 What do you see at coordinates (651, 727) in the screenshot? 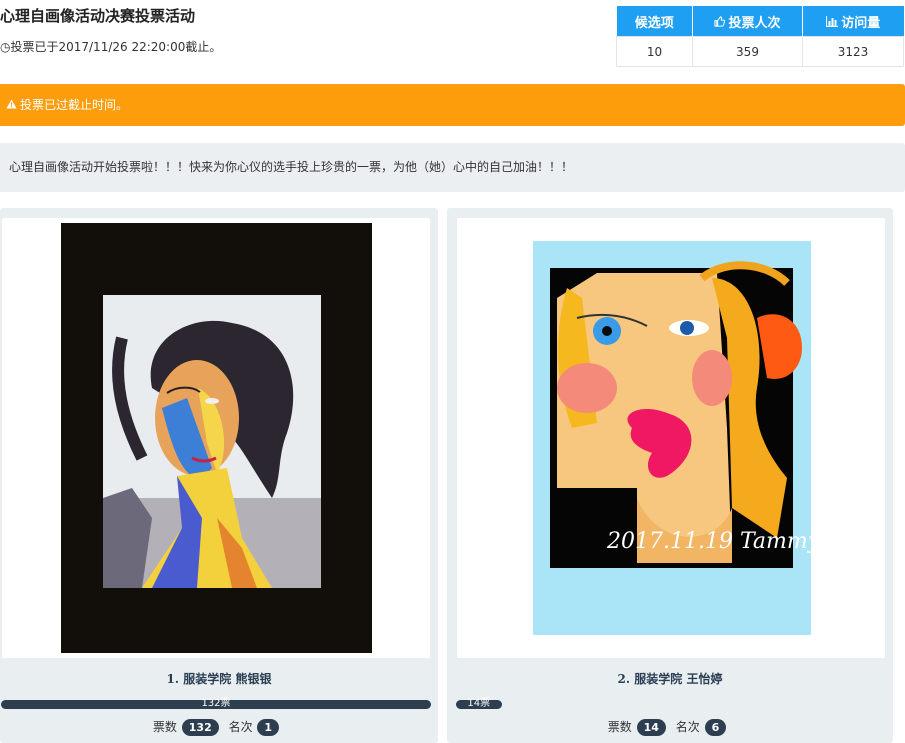
I see `votes-badge: 14` at bounding box center [651, 727].